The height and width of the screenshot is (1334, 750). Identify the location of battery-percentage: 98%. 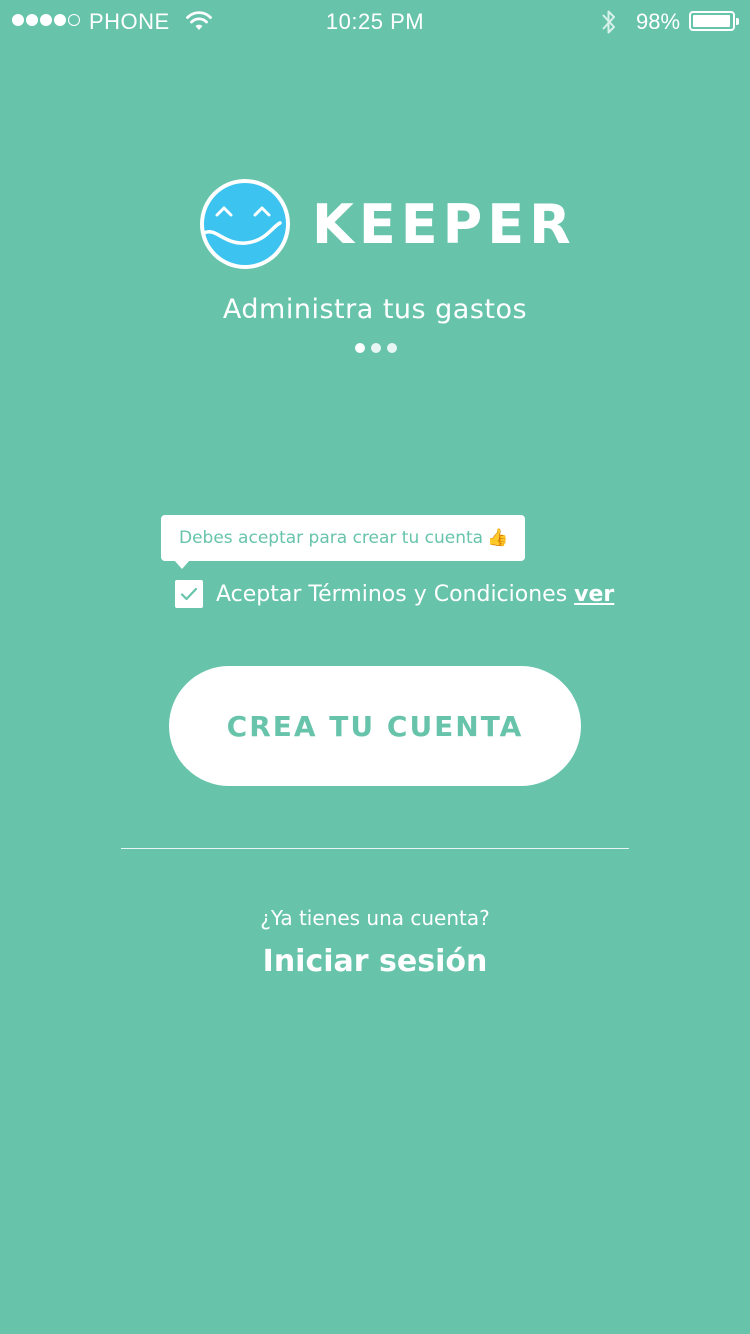
(658, 21).